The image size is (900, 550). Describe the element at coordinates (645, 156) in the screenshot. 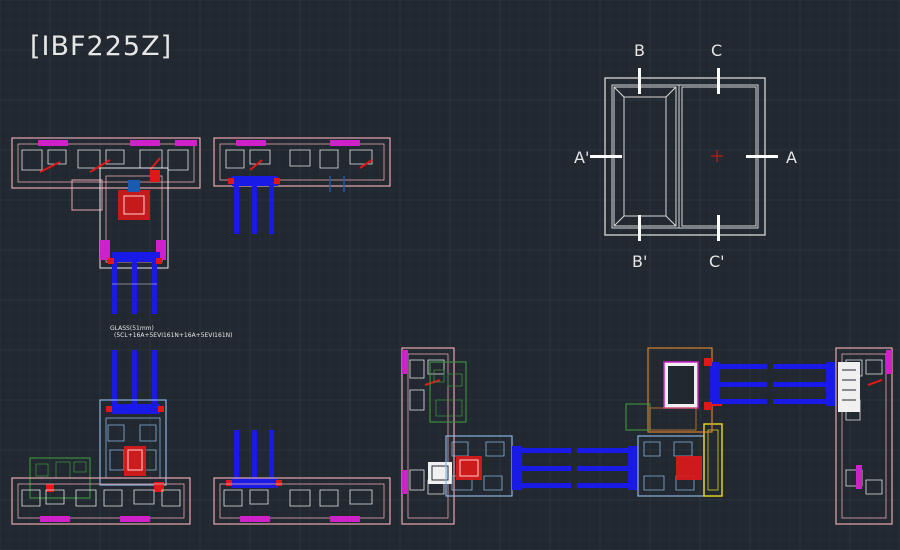

I see `left-sash` at that location.